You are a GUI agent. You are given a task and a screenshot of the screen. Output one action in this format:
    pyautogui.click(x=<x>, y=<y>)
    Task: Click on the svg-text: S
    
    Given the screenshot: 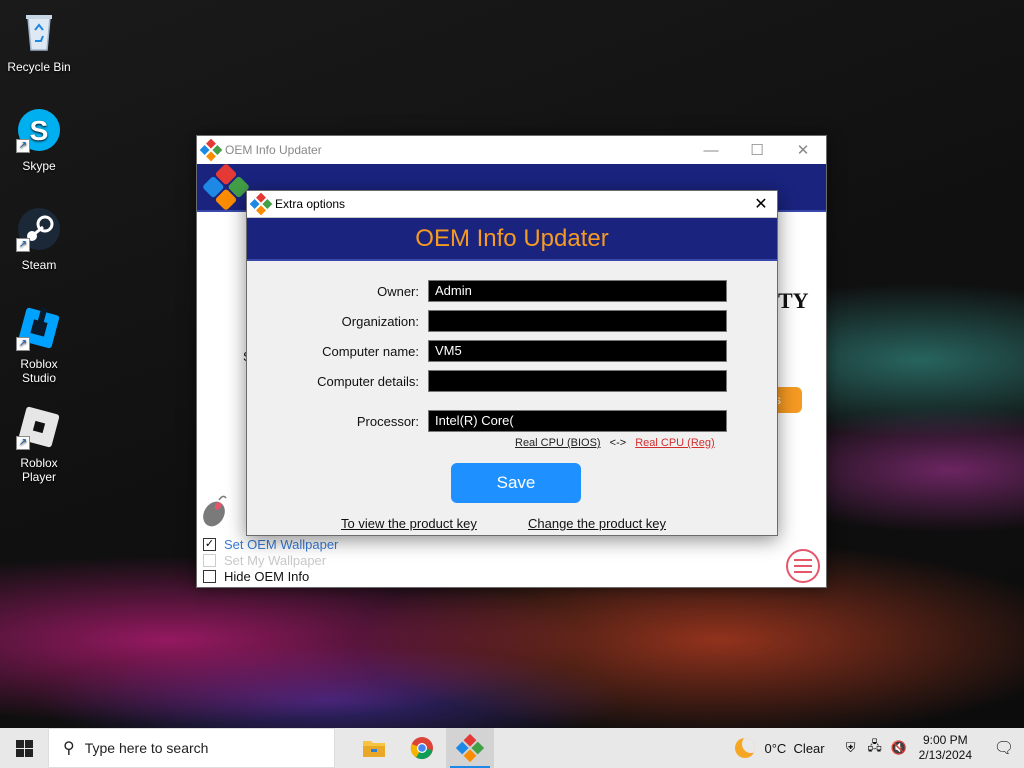 What is the action you would take?
    pyautogui.click(x=39, y=130)
    